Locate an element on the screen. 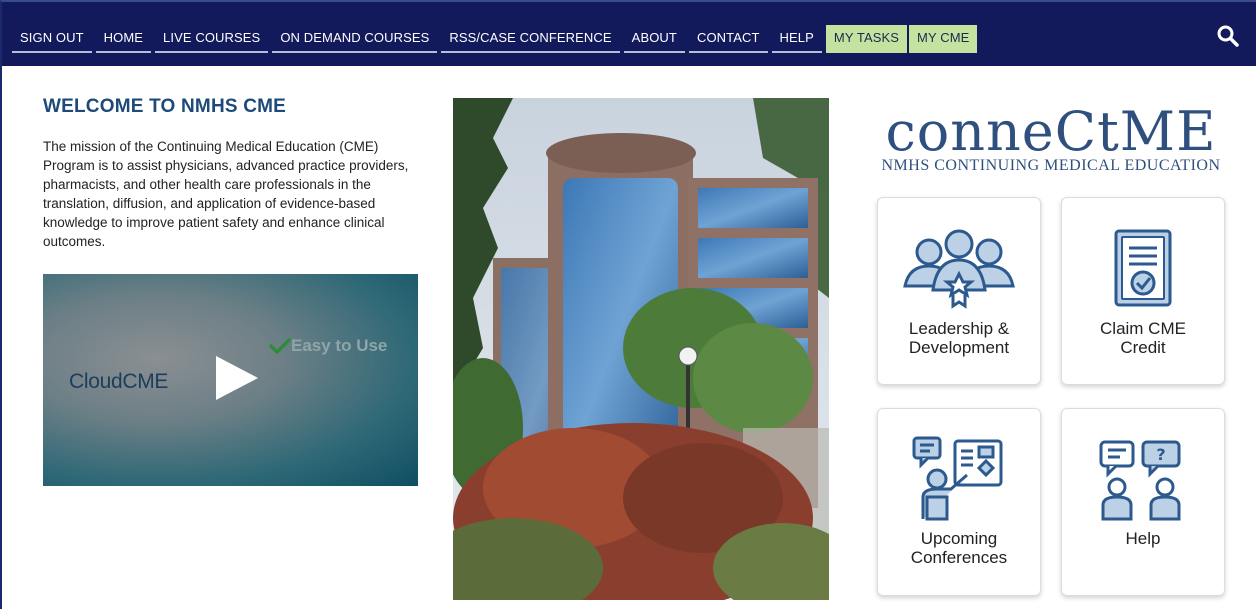  nav-my-cme: MY CME is located at coordinates (943, 39).